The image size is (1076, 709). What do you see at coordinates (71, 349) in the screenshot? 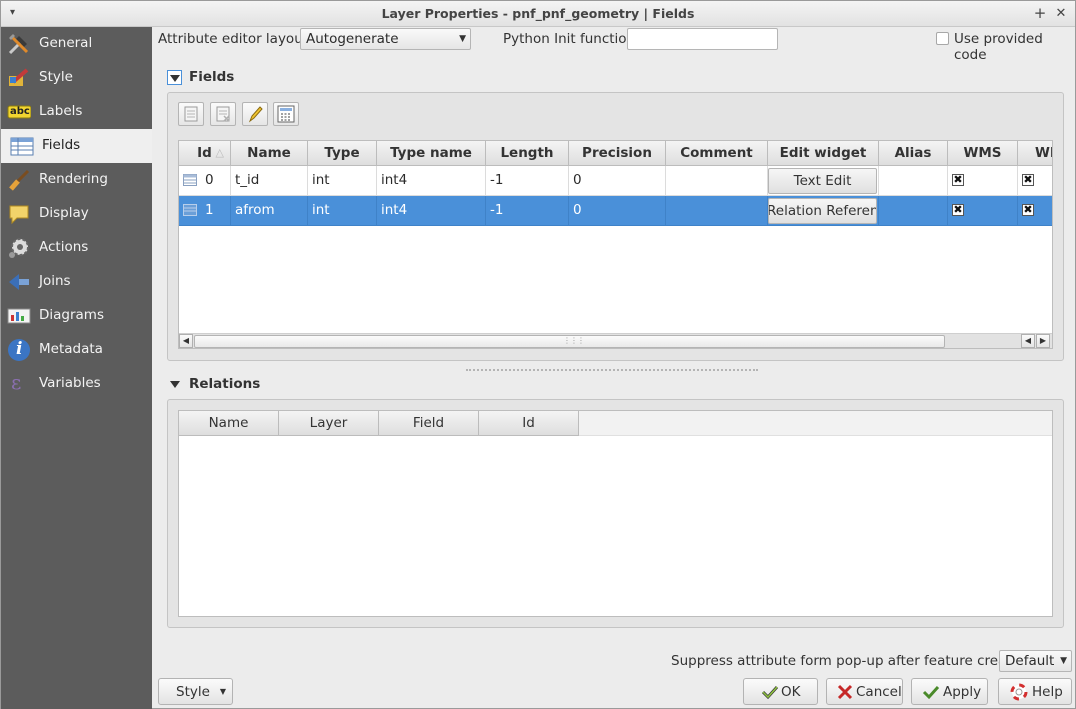
I see `sidebar-item-label: Metadata` at bounding box center [71, 349].